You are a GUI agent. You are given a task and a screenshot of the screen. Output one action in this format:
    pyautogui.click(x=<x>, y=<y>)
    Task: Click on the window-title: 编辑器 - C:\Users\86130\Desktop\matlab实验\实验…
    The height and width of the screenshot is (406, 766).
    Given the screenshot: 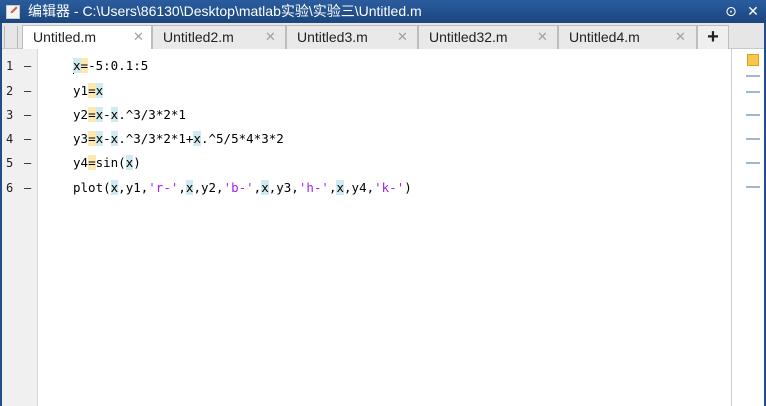 What is the action you would take?
    pyautogui.click(x=225, y=11)
    